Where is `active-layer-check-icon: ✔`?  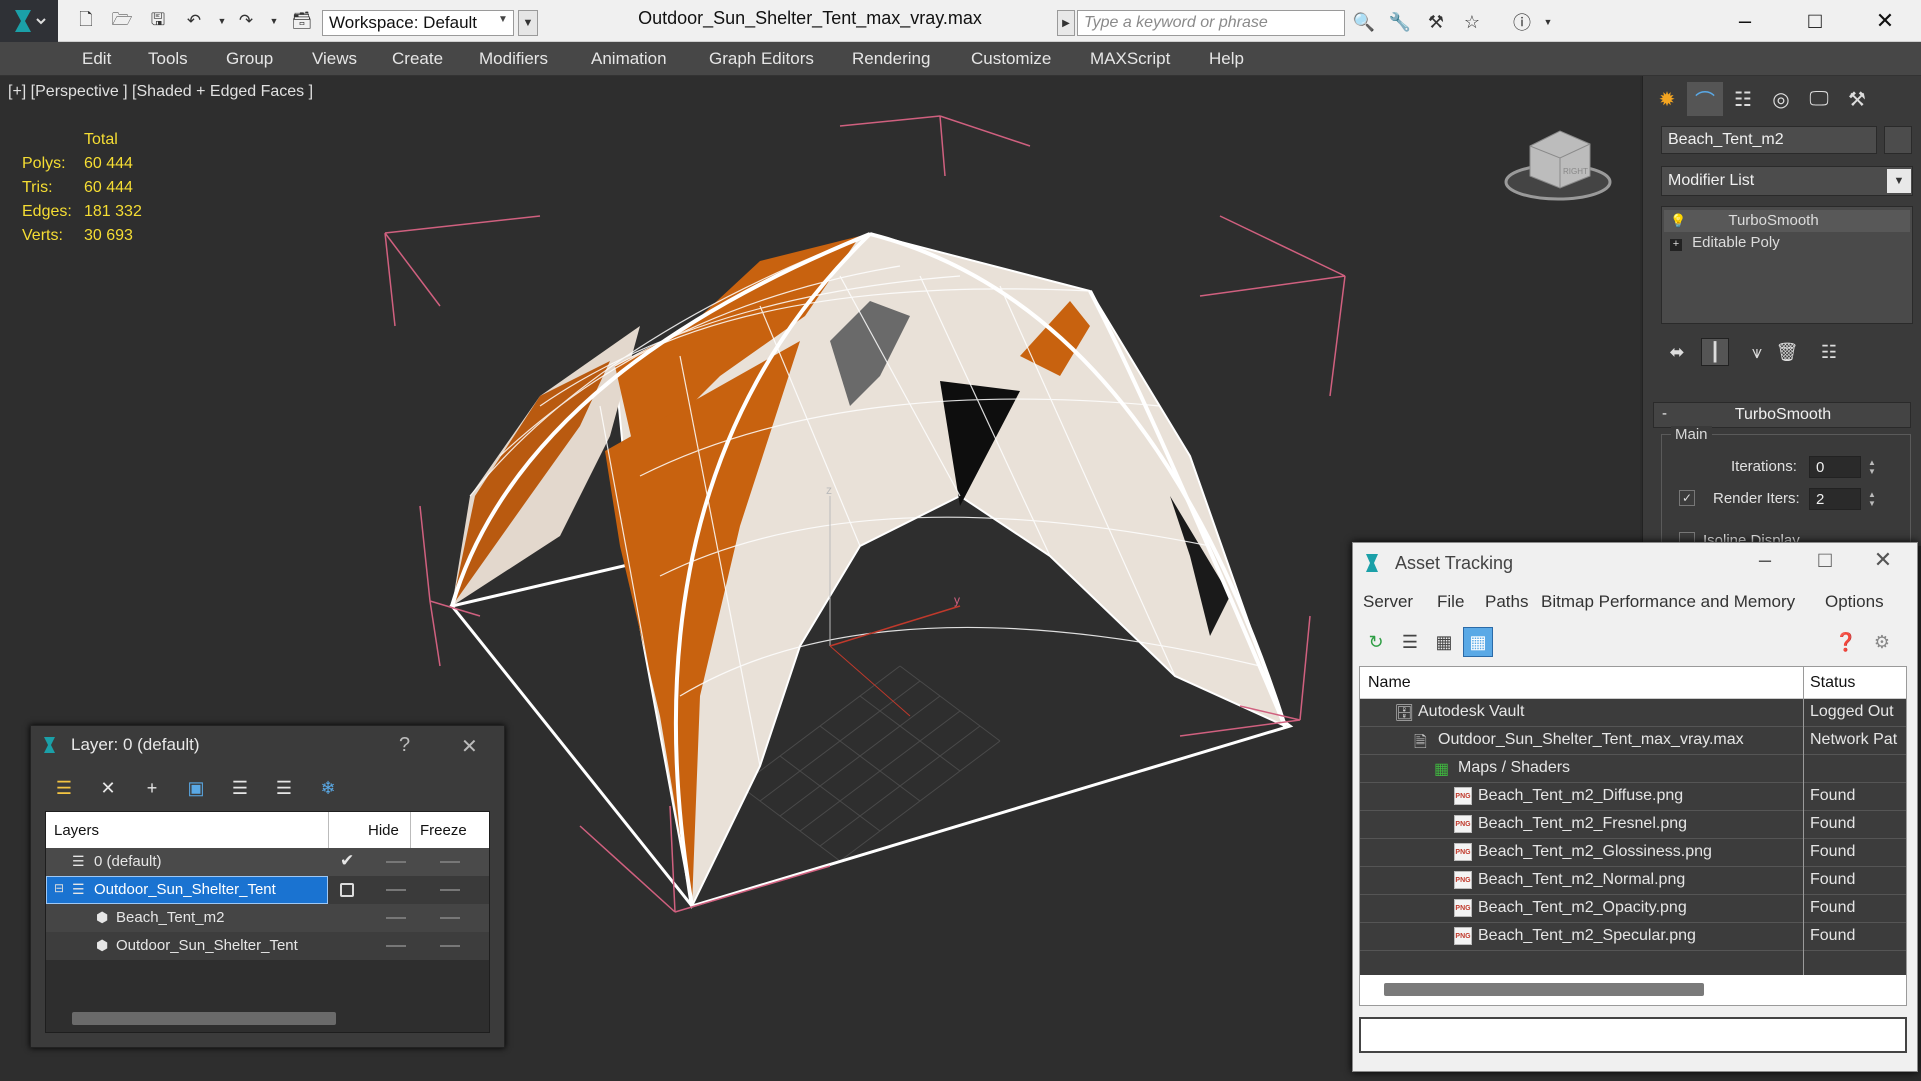 active-layer-check-icon: ✔ is located at coordinates (347, 861).